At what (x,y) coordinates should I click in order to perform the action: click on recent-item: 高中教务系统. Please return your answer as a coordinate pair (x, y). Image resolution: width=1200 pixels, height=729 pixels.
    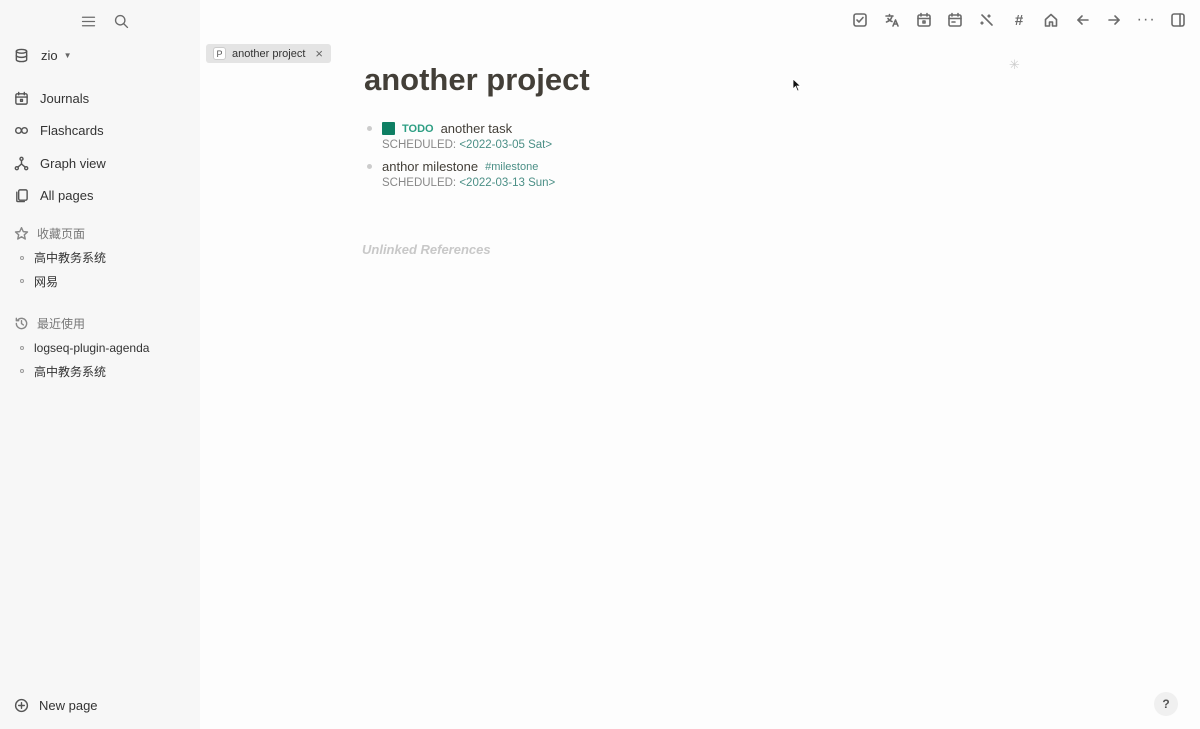
    Looking at the image, I should click on (84, 372).